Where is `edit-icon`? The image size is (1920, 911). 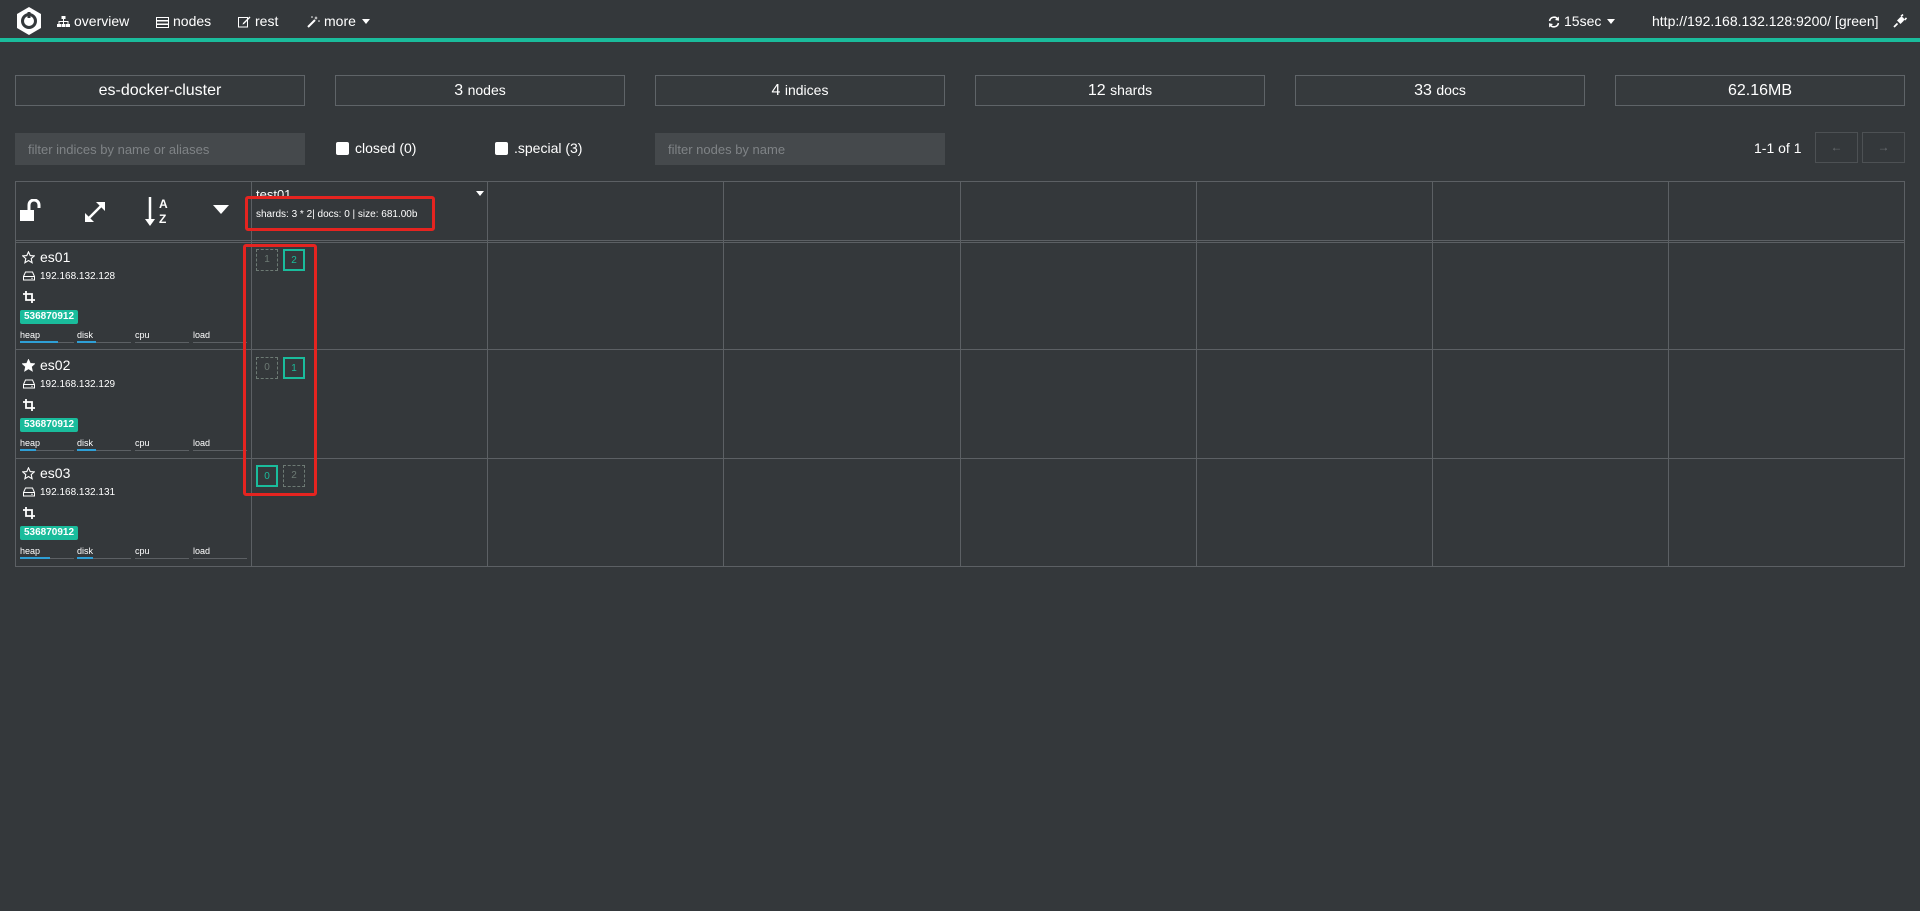 edit-icon is located at coordinates (244, 22).